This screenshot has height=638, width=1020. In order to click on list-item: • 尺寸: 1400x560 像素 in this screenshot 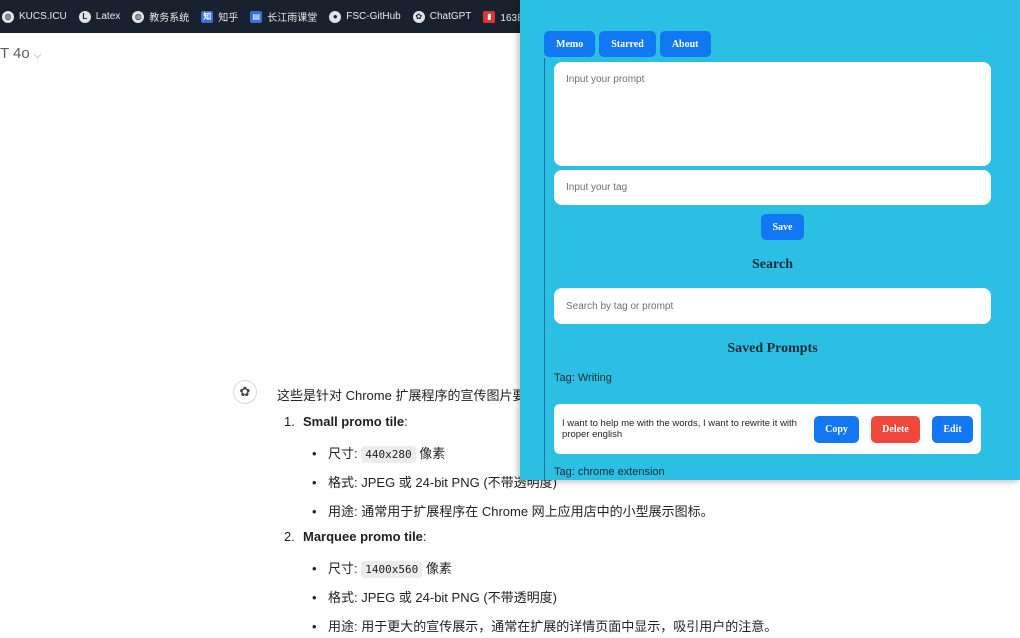, I will do `click(382, 569)`.